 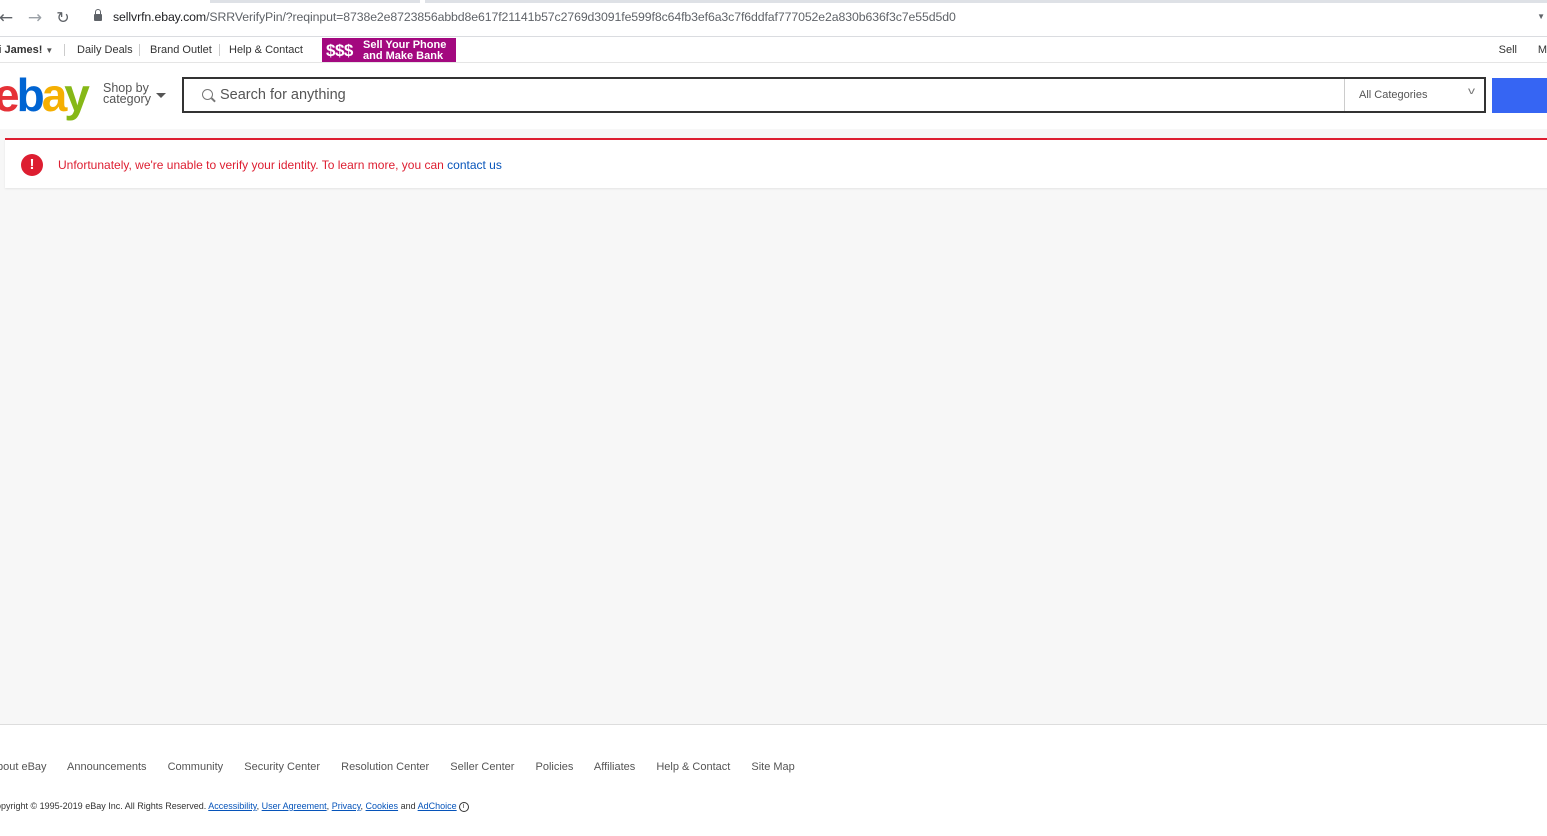 I want to click on search-box: All Categories v, so click(x=834, y=95).